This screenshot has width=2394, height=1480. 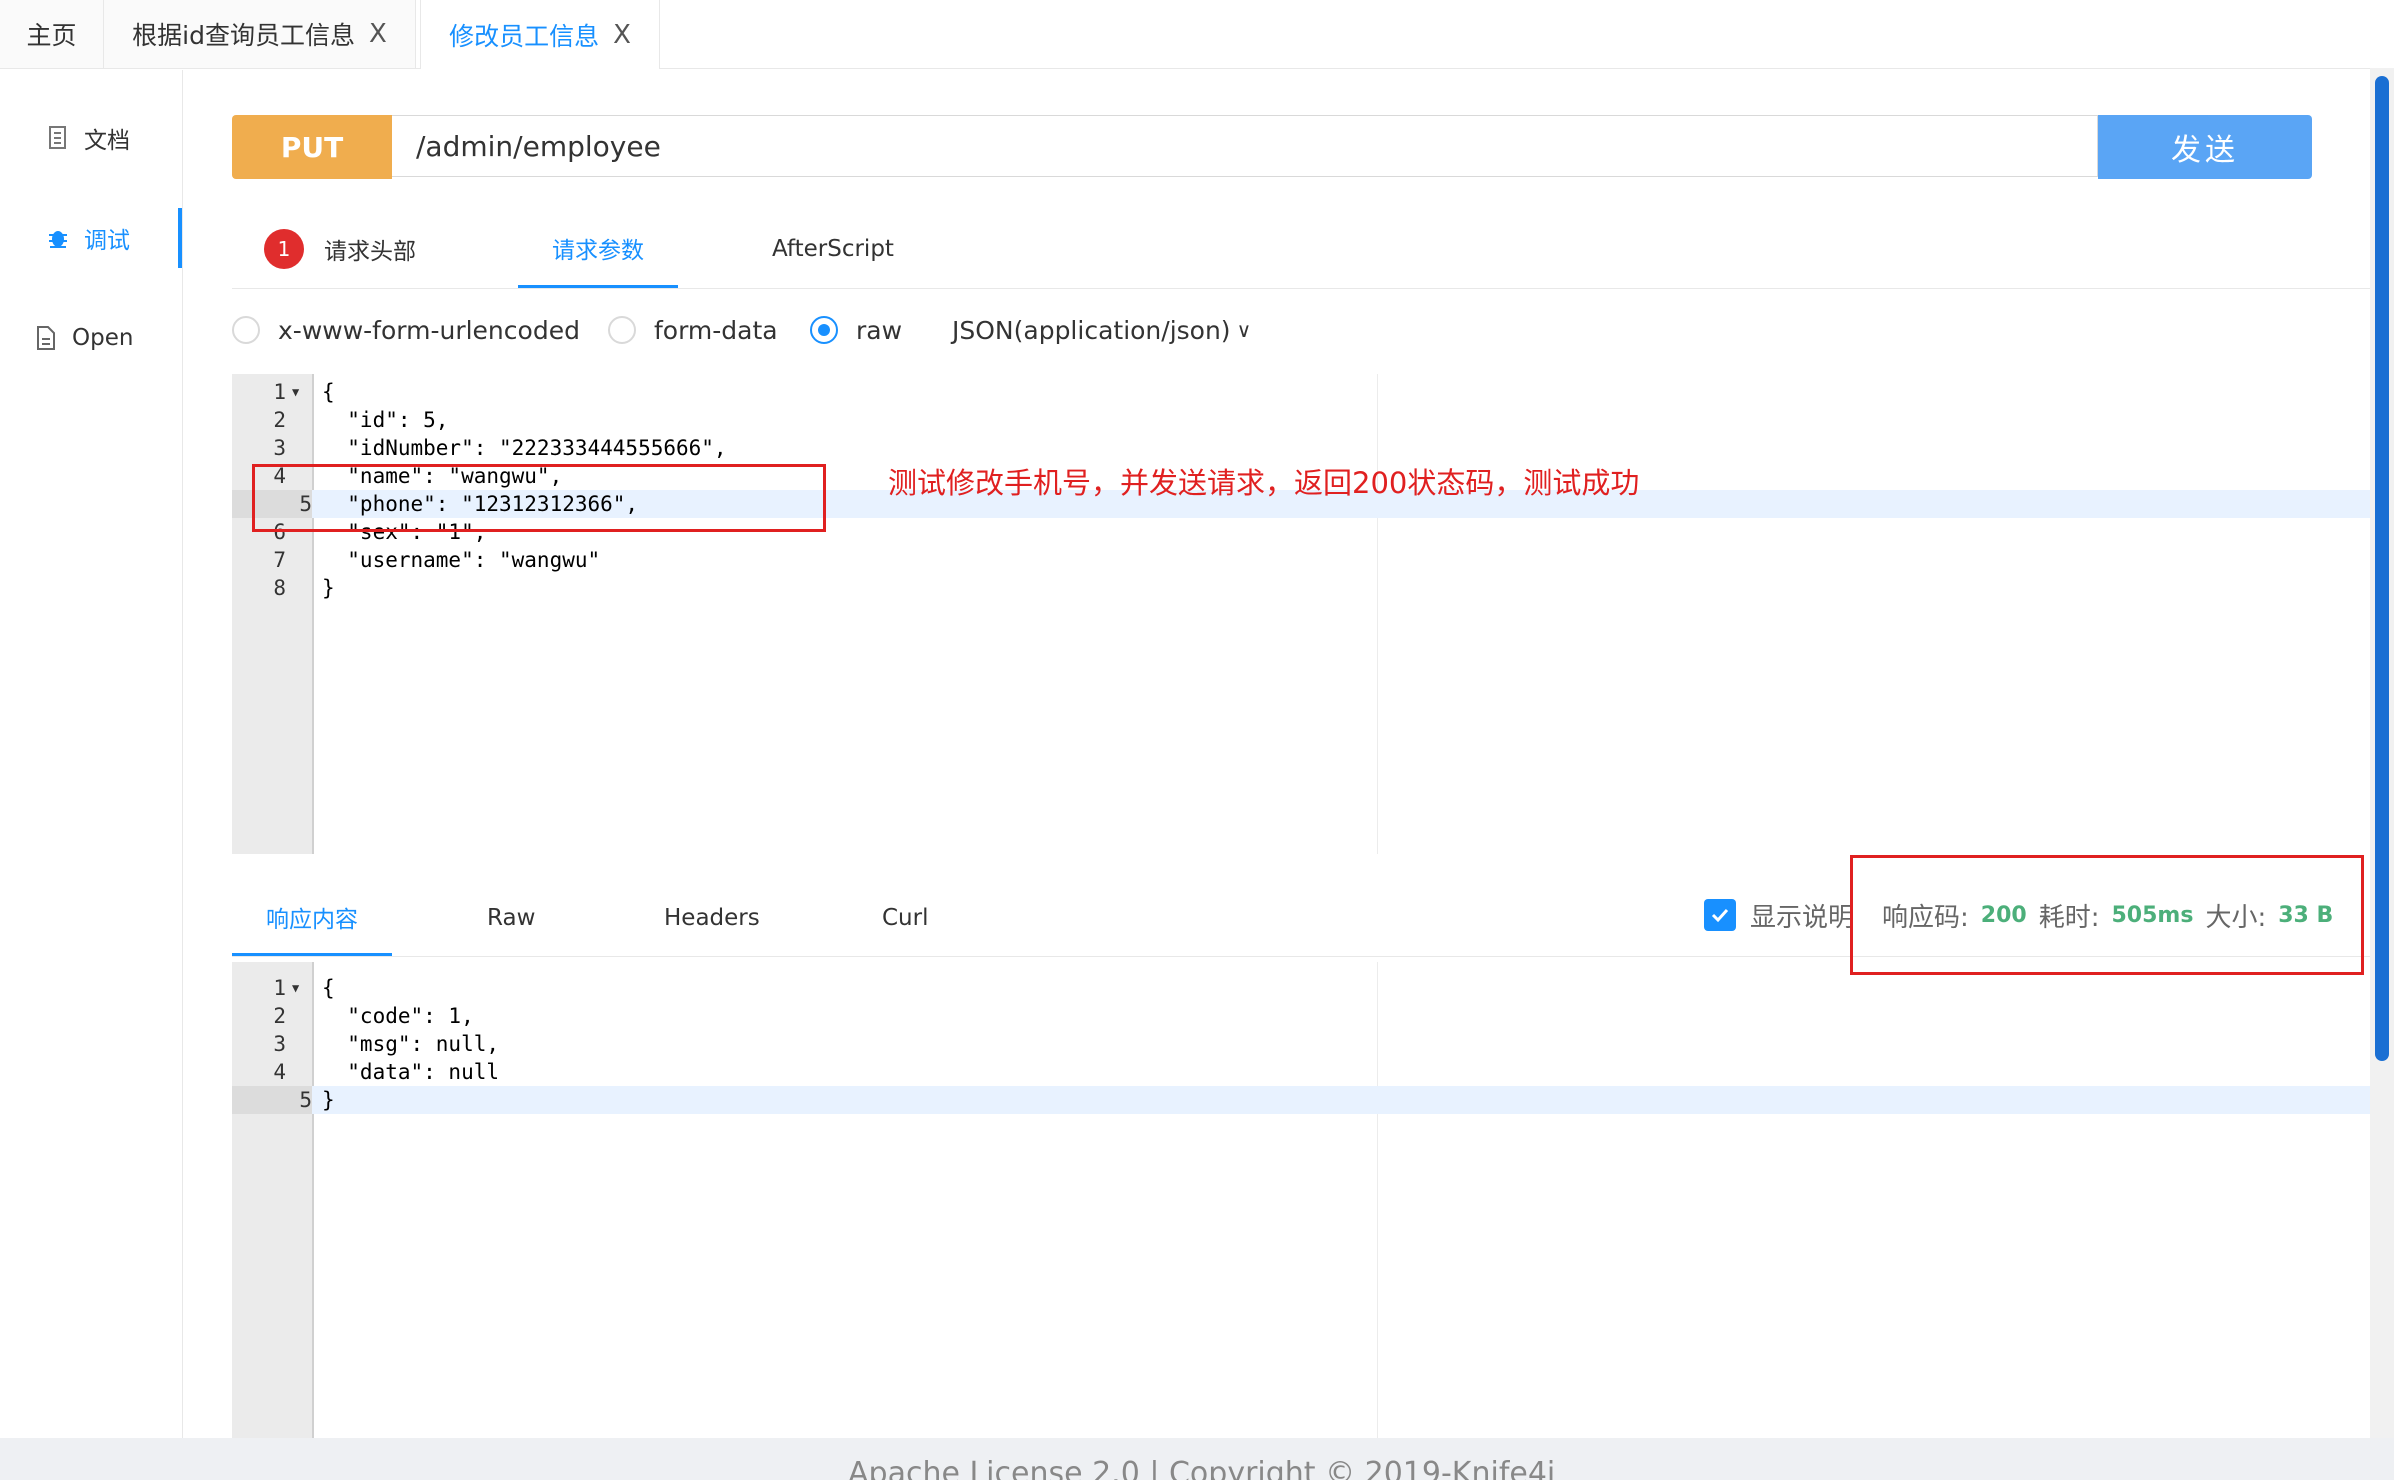 I want to click on tab-response-content: 响应内容, so click(x=312, y=918).